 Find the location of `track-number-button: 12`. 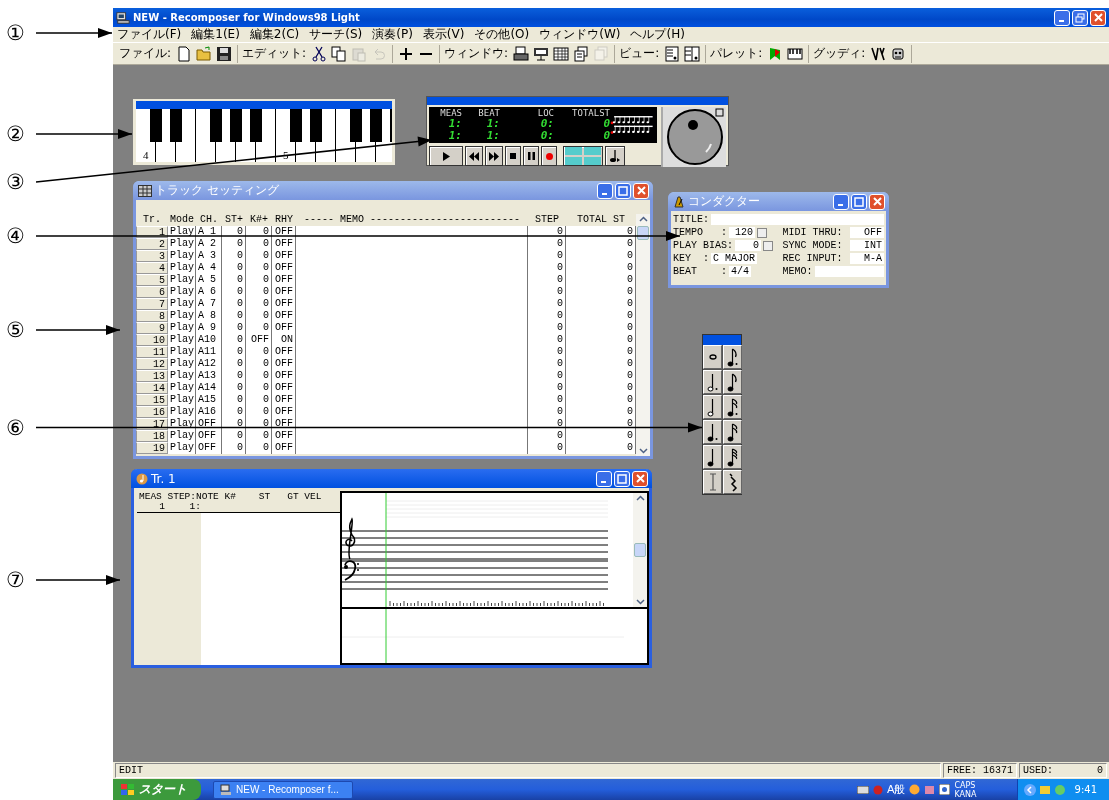

track-number-button: 12 is located at coordinates (152, 364).